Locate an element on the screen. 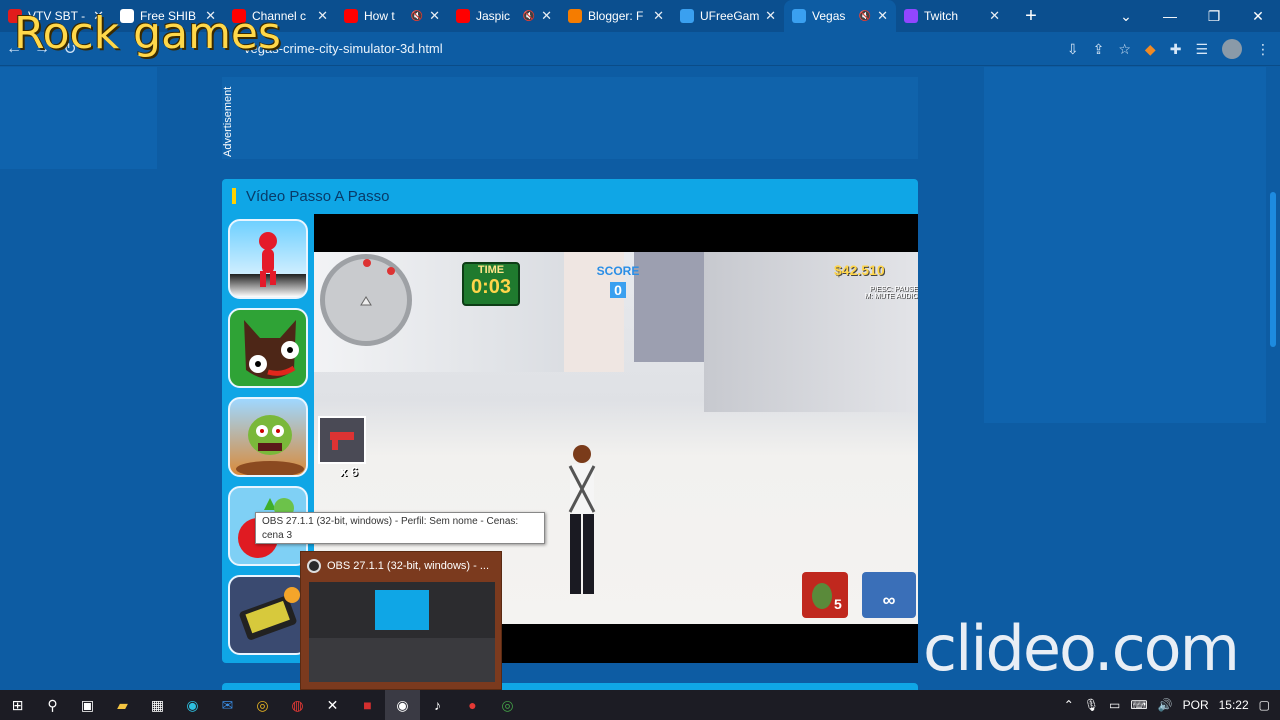 The height and width of the screenshot is (720, 1280). red-runner-icon is located at coordinates (268, 259).